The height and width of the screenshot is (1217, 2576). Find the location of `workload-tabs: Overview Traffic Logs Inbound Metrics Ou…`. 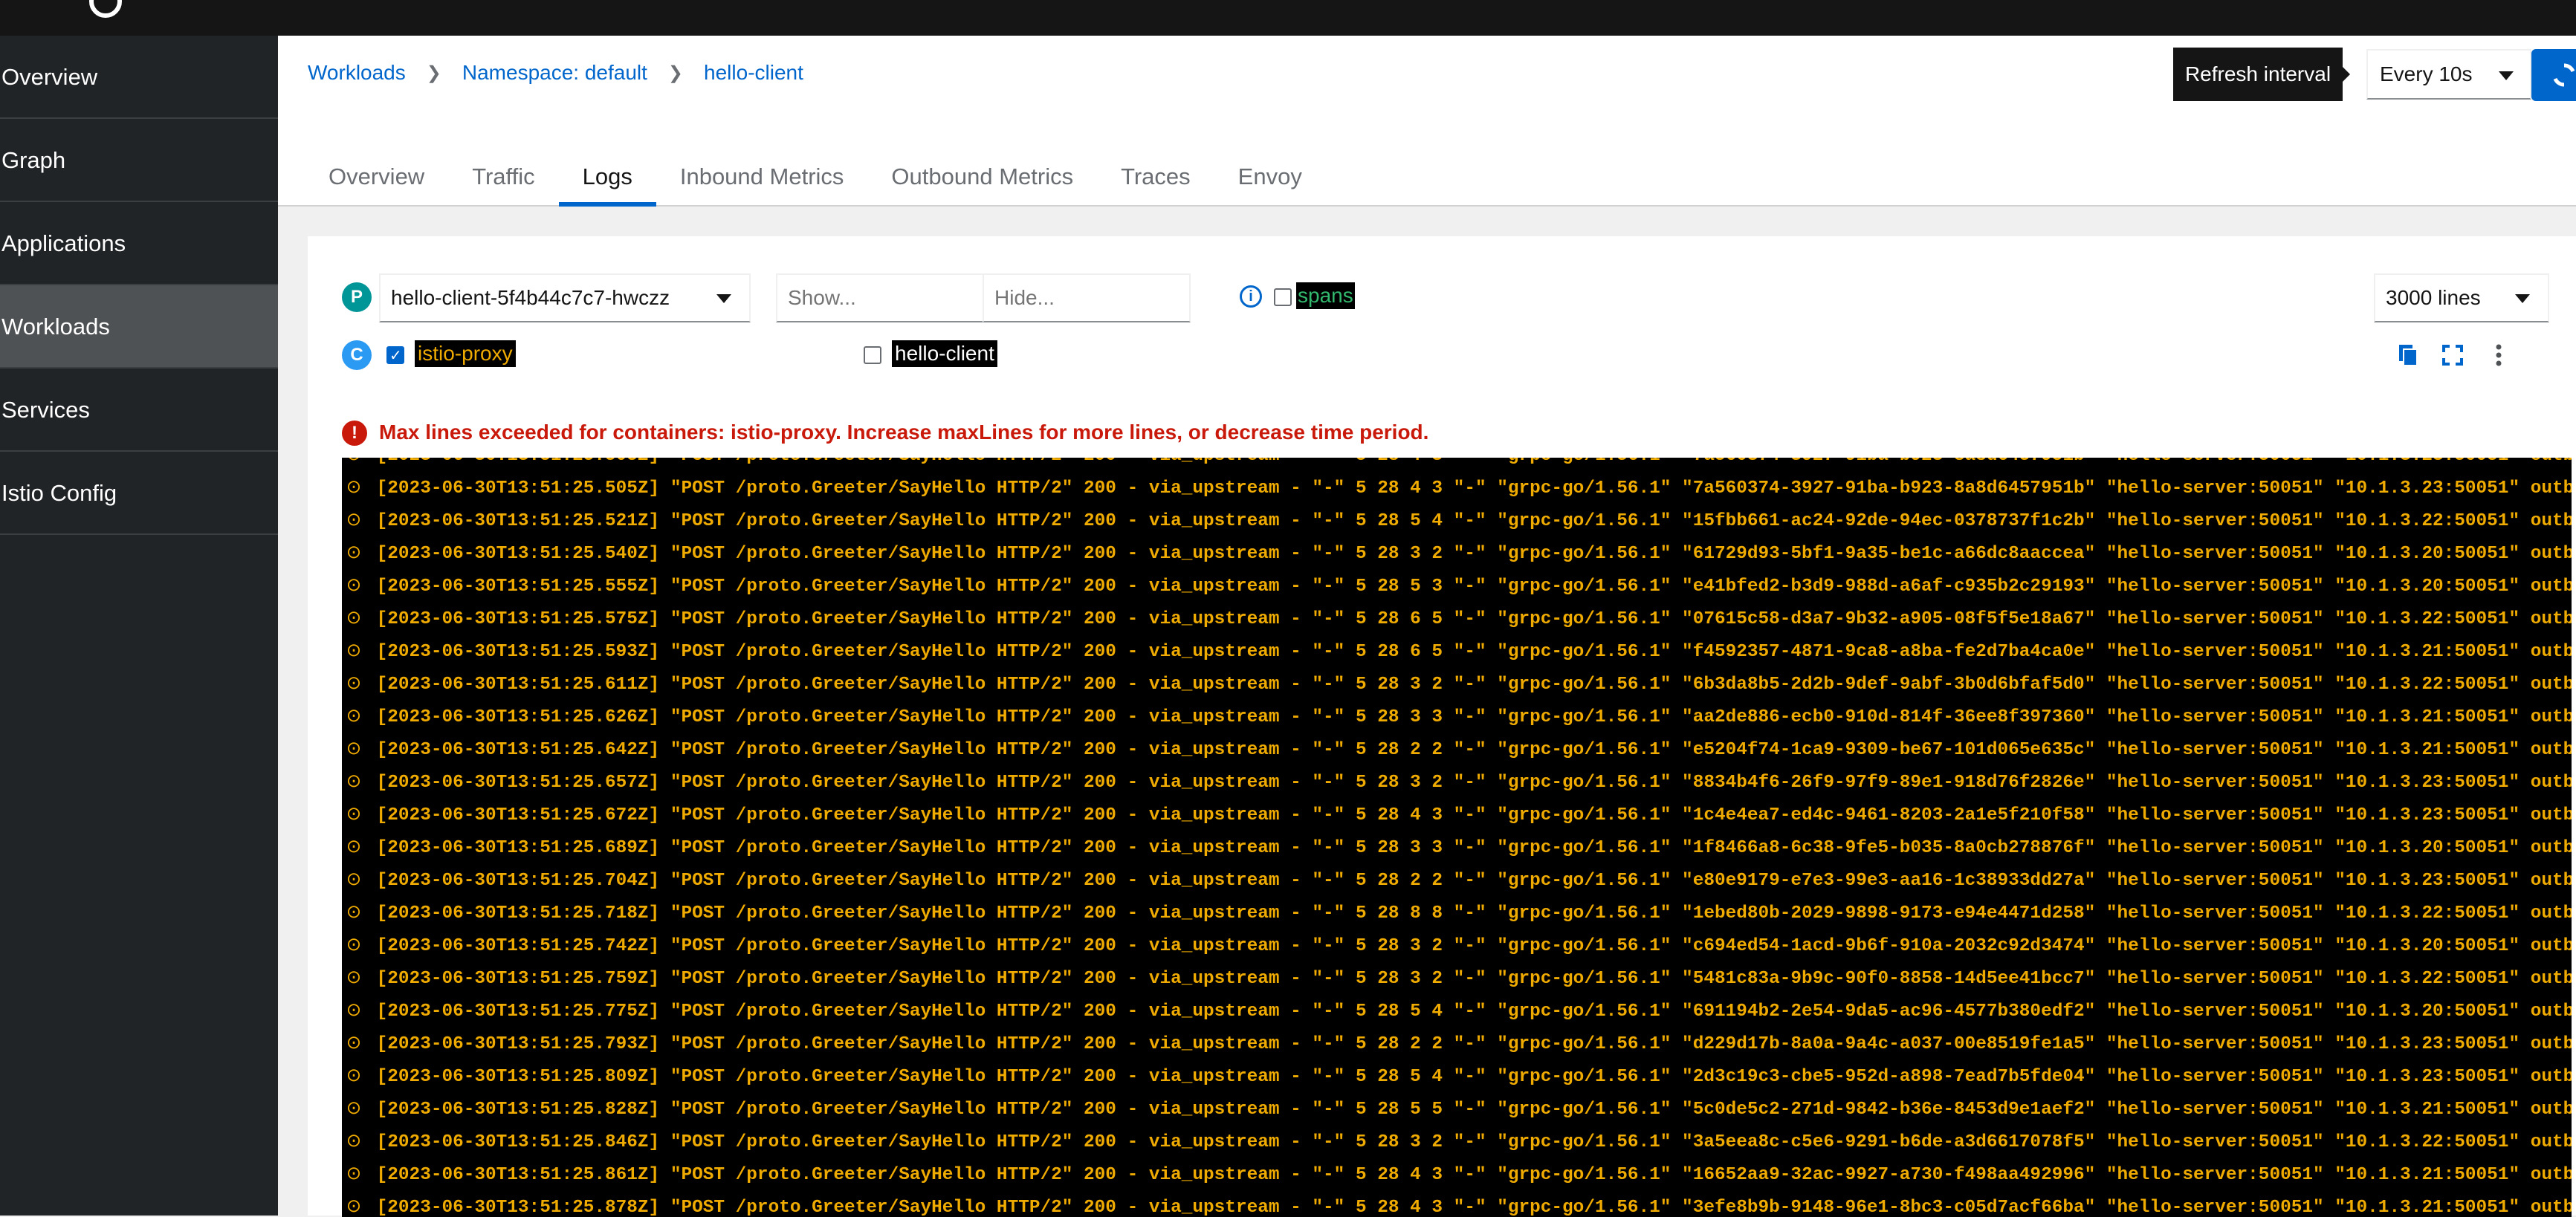

workload-tabs: Overview Traffic Logs Inbound Metrics Ou… is located at coordinates (815, 184).